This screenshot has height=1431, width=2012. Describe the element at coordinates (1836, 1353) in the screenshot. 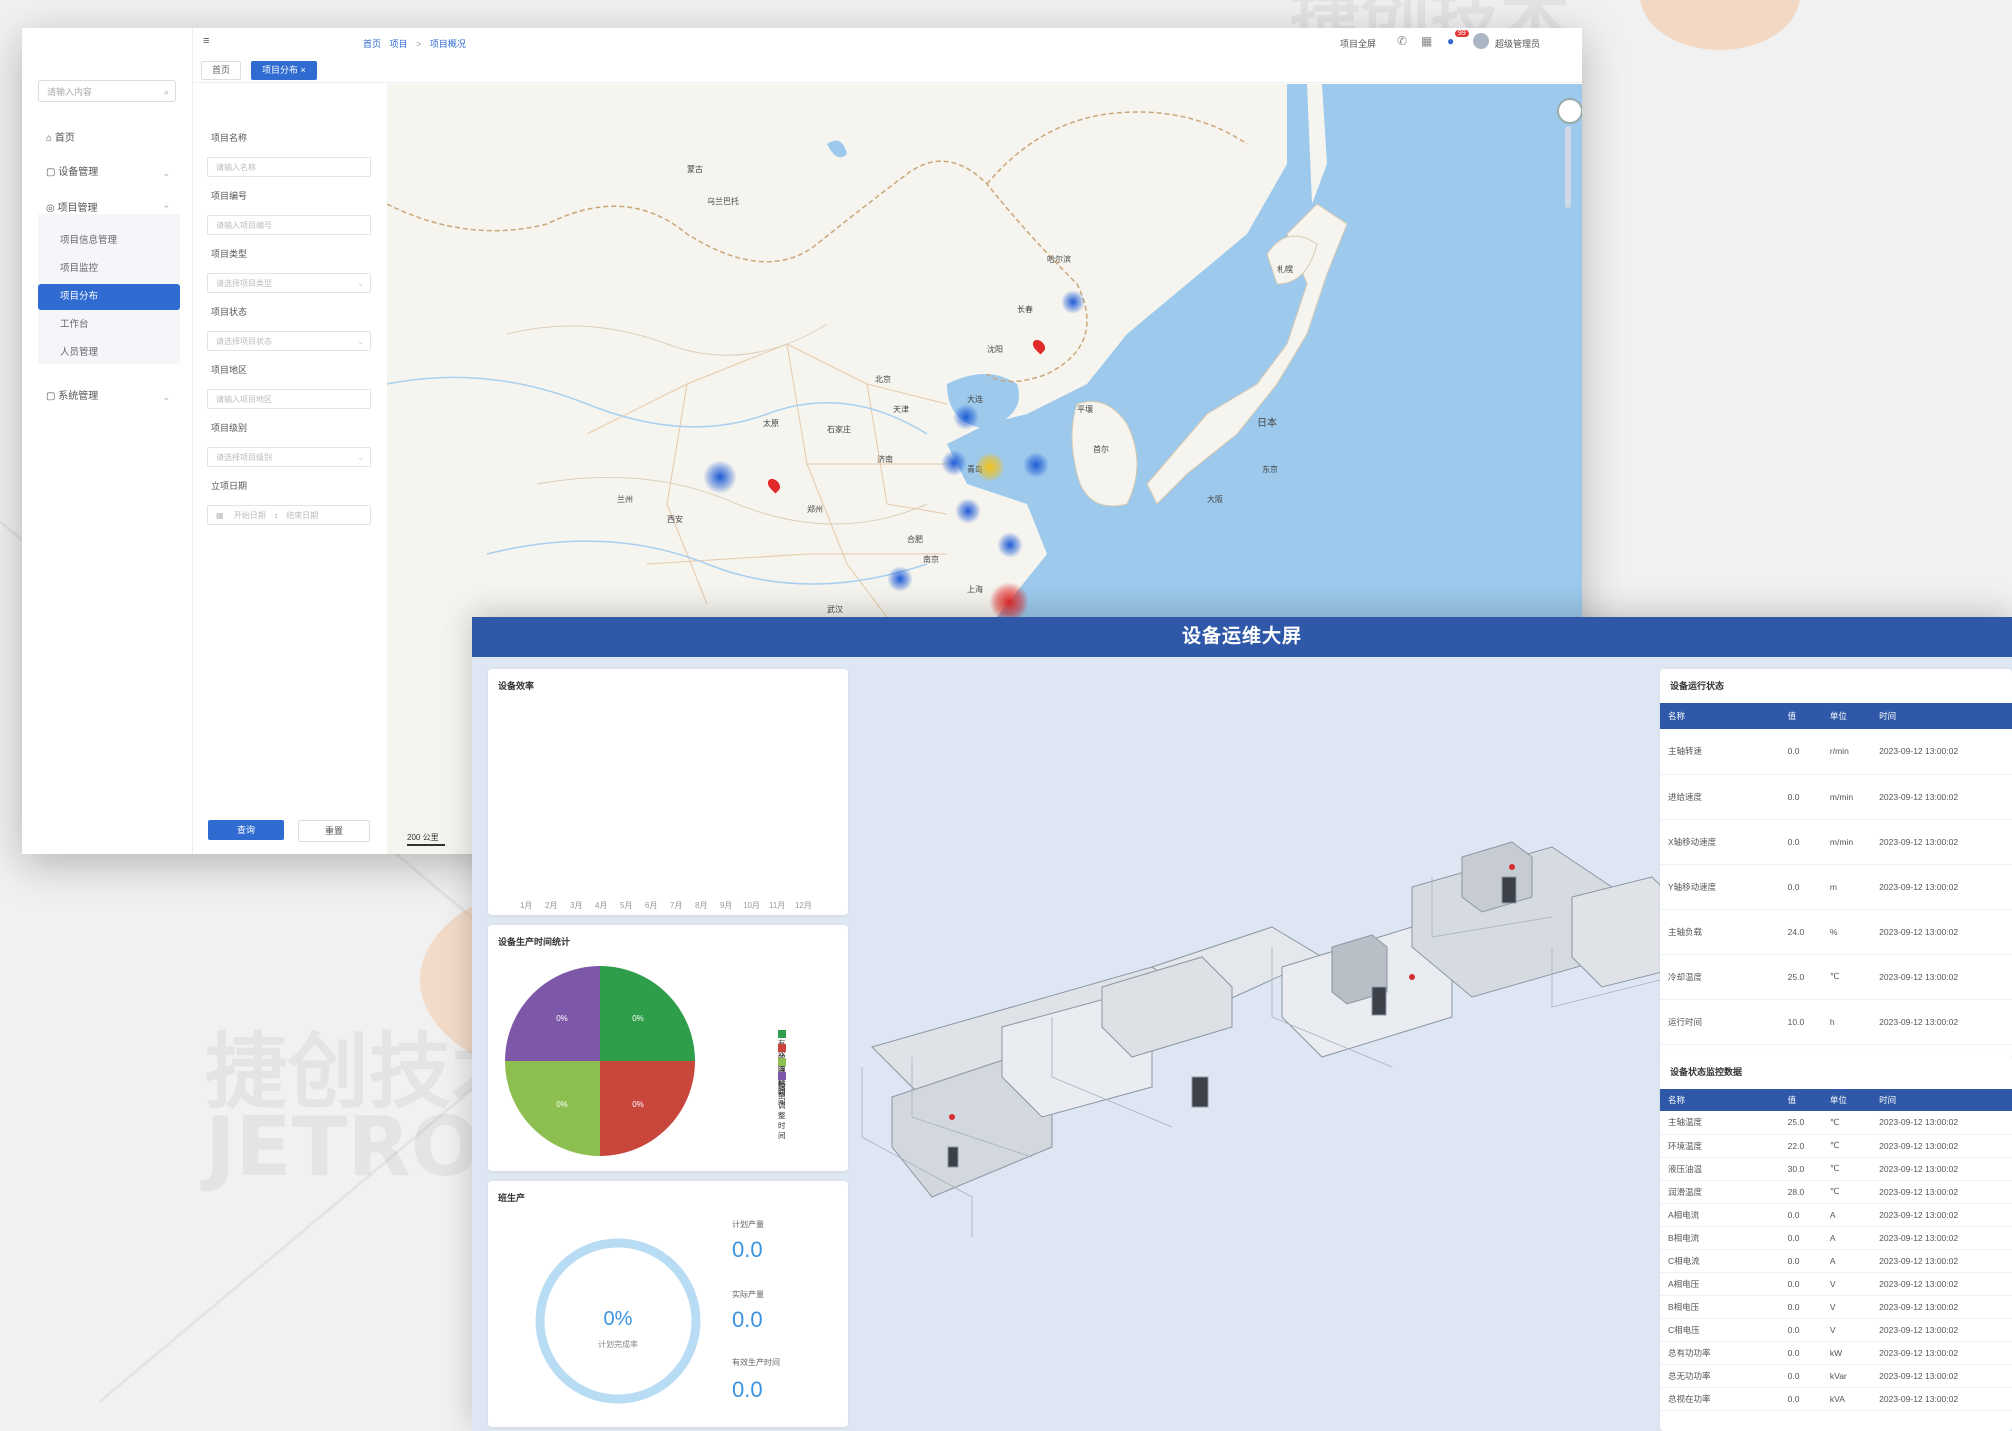

I see `table-row: 总有功功率 0.0 kW 2023-09-12 13:00:02` at that location.